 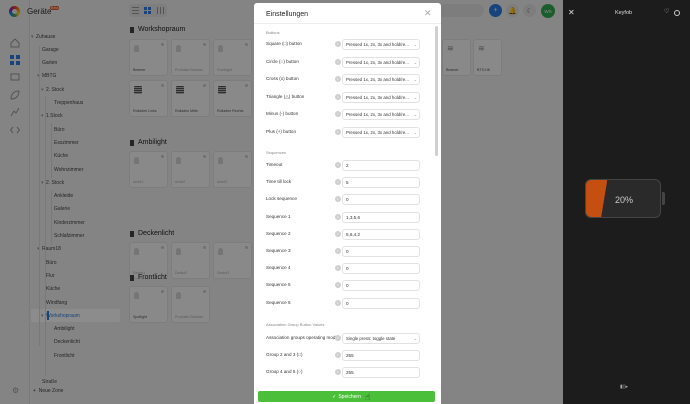 What do you see at coordinates (278, 268) in the screenshot?
I see `setting-label: Sequence 4` at bounding box center [278, 268].